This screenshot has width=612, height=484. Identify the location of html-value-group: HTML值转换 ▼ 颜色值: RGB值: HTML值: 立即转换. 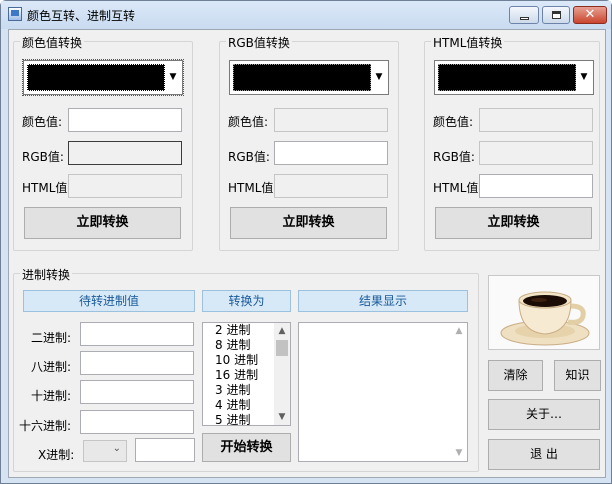
(512, 142).